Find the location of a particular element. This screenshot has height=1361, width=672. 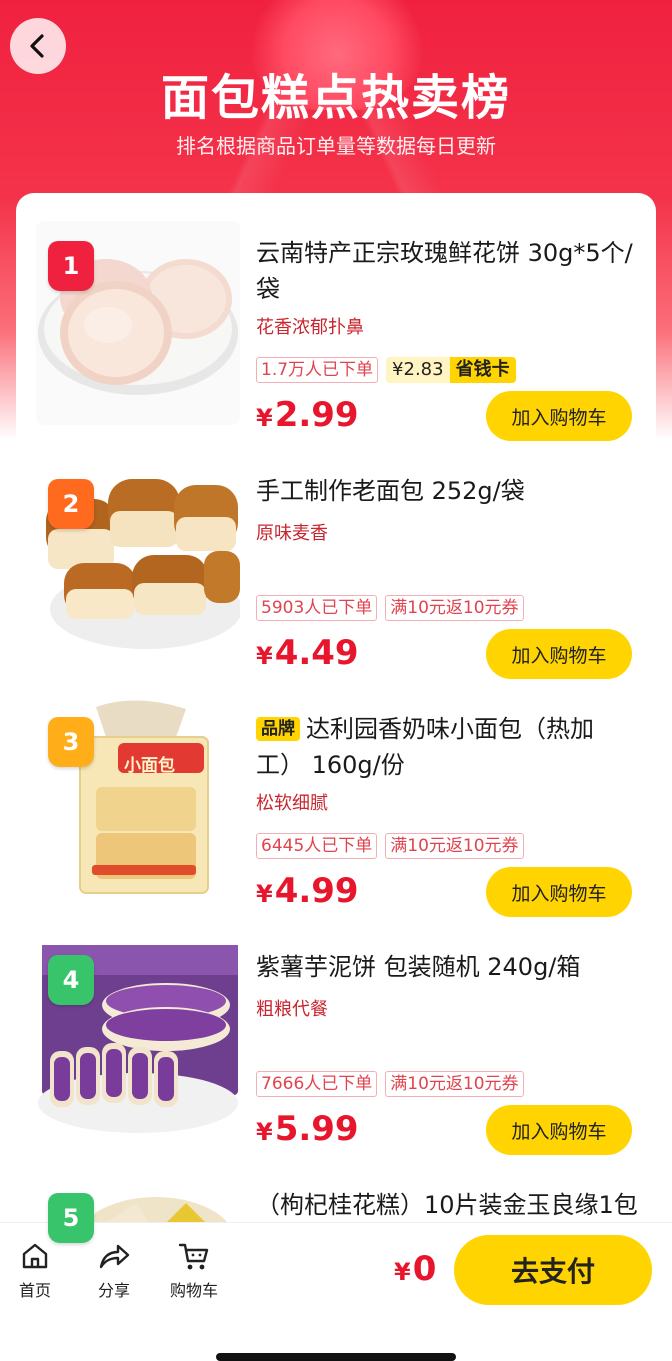

member-price: ¥2.83 is located at coordinates (418, 369).